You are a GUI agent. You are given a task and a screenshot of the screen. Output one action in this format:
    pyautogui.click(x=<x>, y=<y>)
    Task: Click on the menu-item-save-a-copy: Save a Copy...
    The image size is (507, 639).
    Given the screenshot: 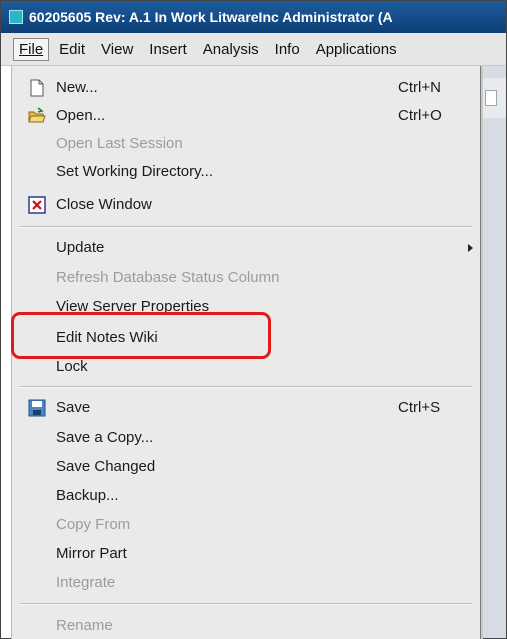 What is the action you would take?
    pyautogui.click(x=246, y=438)
    